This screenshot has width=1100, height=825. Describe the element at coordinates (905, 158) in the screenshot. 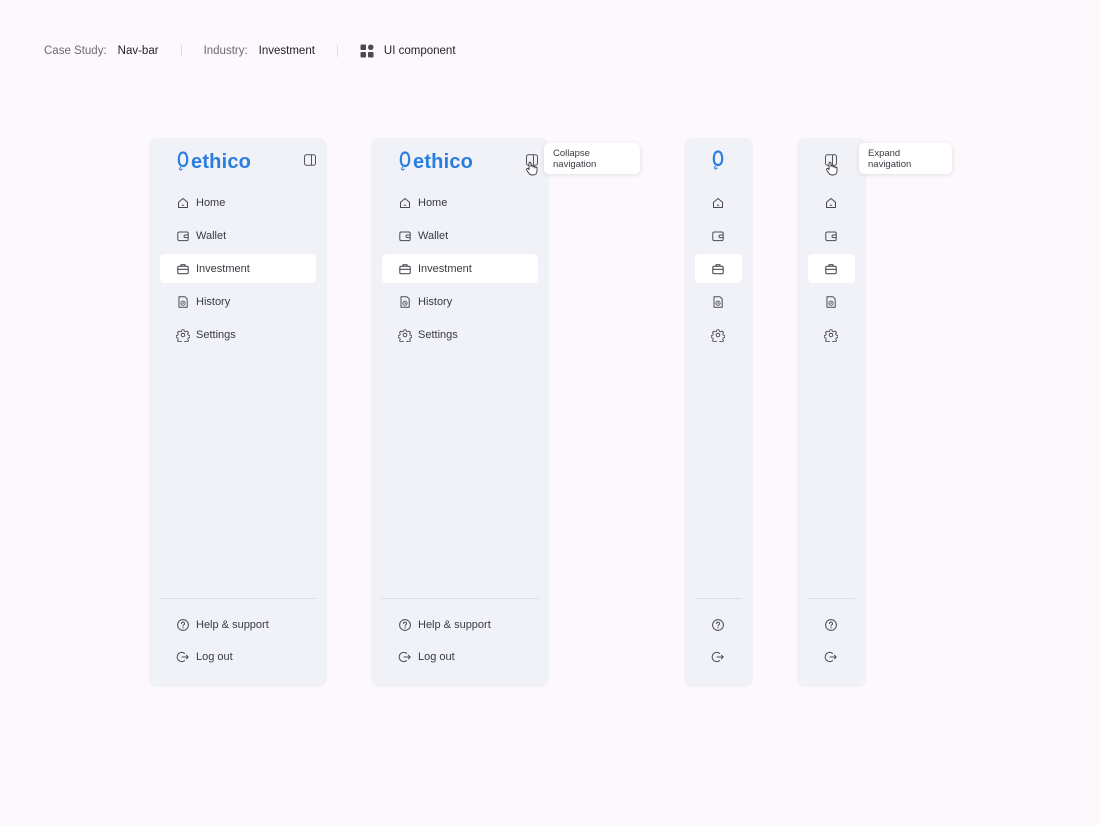

I see `expand-navigation-tooltip: Expand navigation` at that location.